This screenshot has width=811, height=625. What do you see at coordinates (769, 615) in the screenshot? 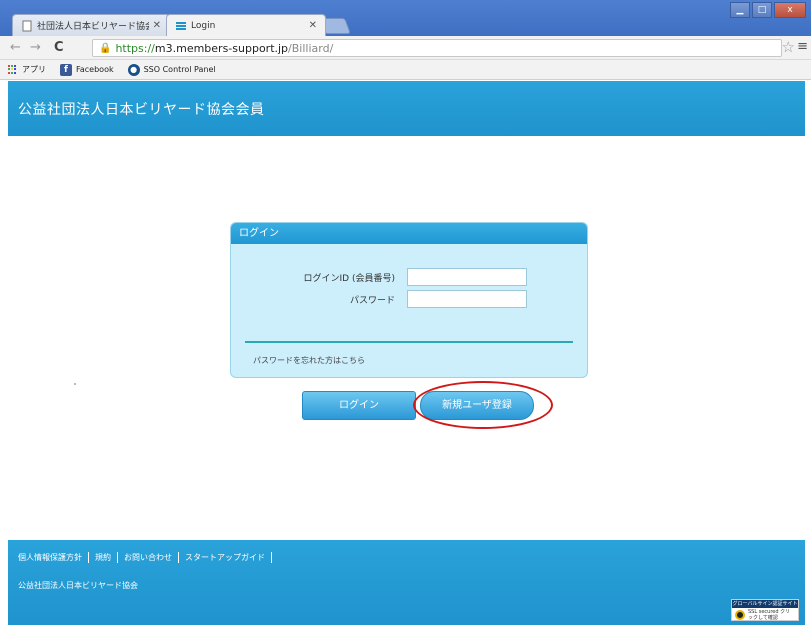
I see `ssl-badge-text: SSL secured クリックして確認` at bounding box center [769, 615].